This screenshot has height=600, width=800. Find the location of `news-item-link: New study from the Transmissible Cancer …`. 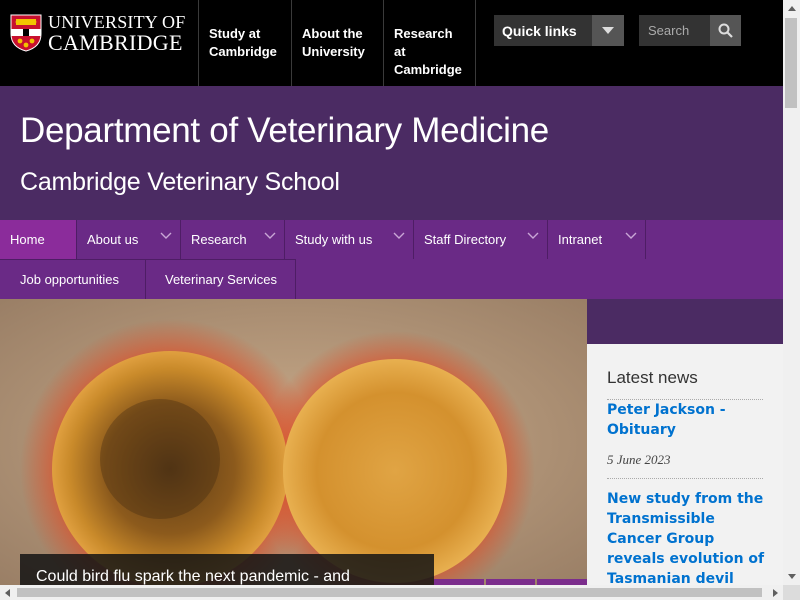

news-item-link: New study from the Transmissible Cancer … is located at coordinates (688, 539).